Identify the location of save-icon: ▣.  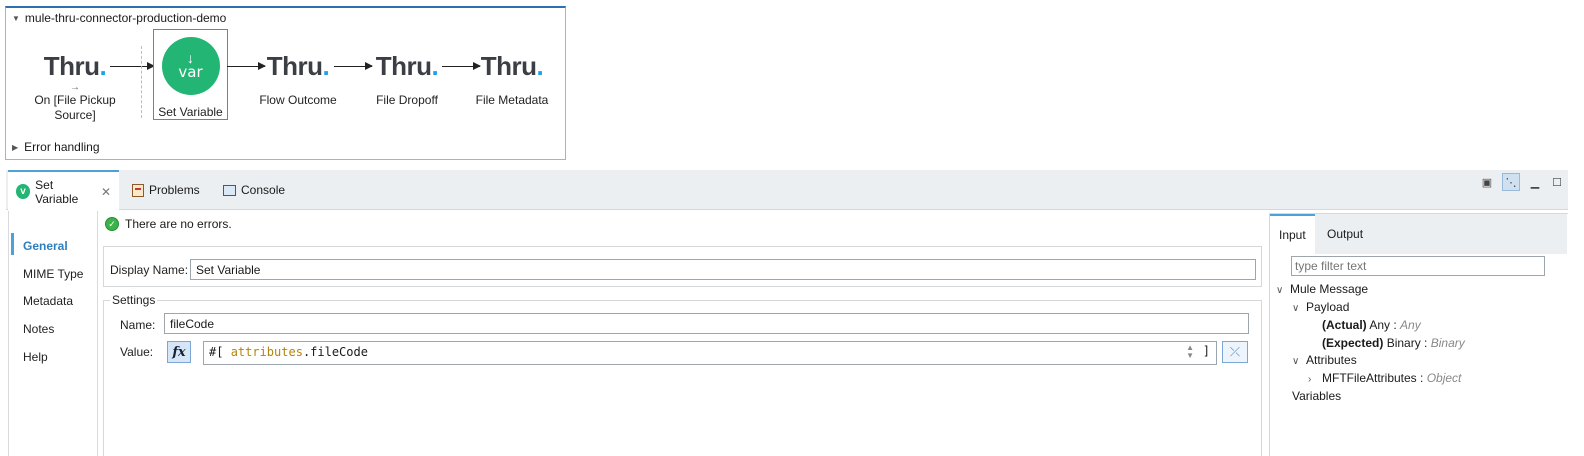
(1487, 182).